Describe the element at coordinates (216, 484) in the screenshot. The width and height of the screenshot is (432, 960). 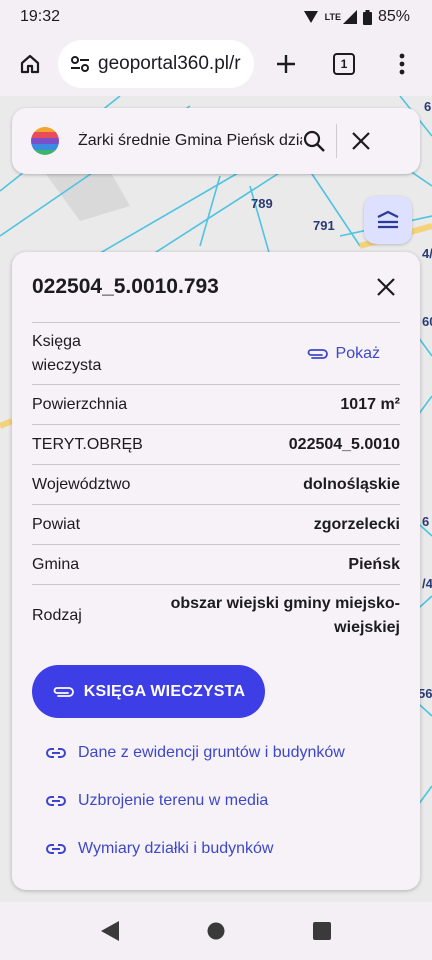
I see `info-row-voivodeship: Województwo dolnośląskie` at that location.